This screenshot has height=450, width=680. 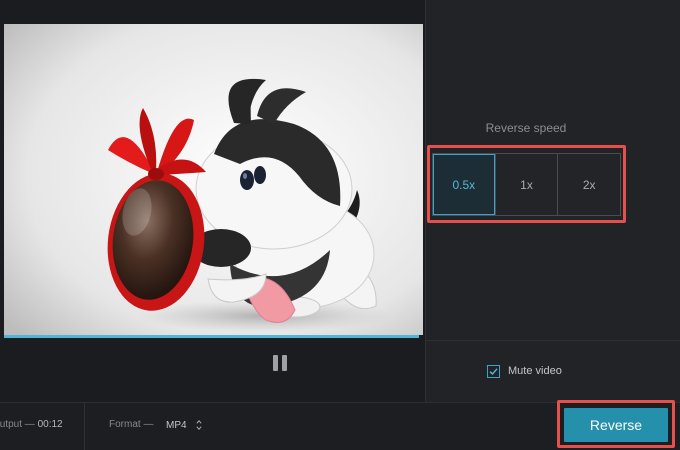 I want to click on speed-option-1x: 1x, so click(x=526, y=184).